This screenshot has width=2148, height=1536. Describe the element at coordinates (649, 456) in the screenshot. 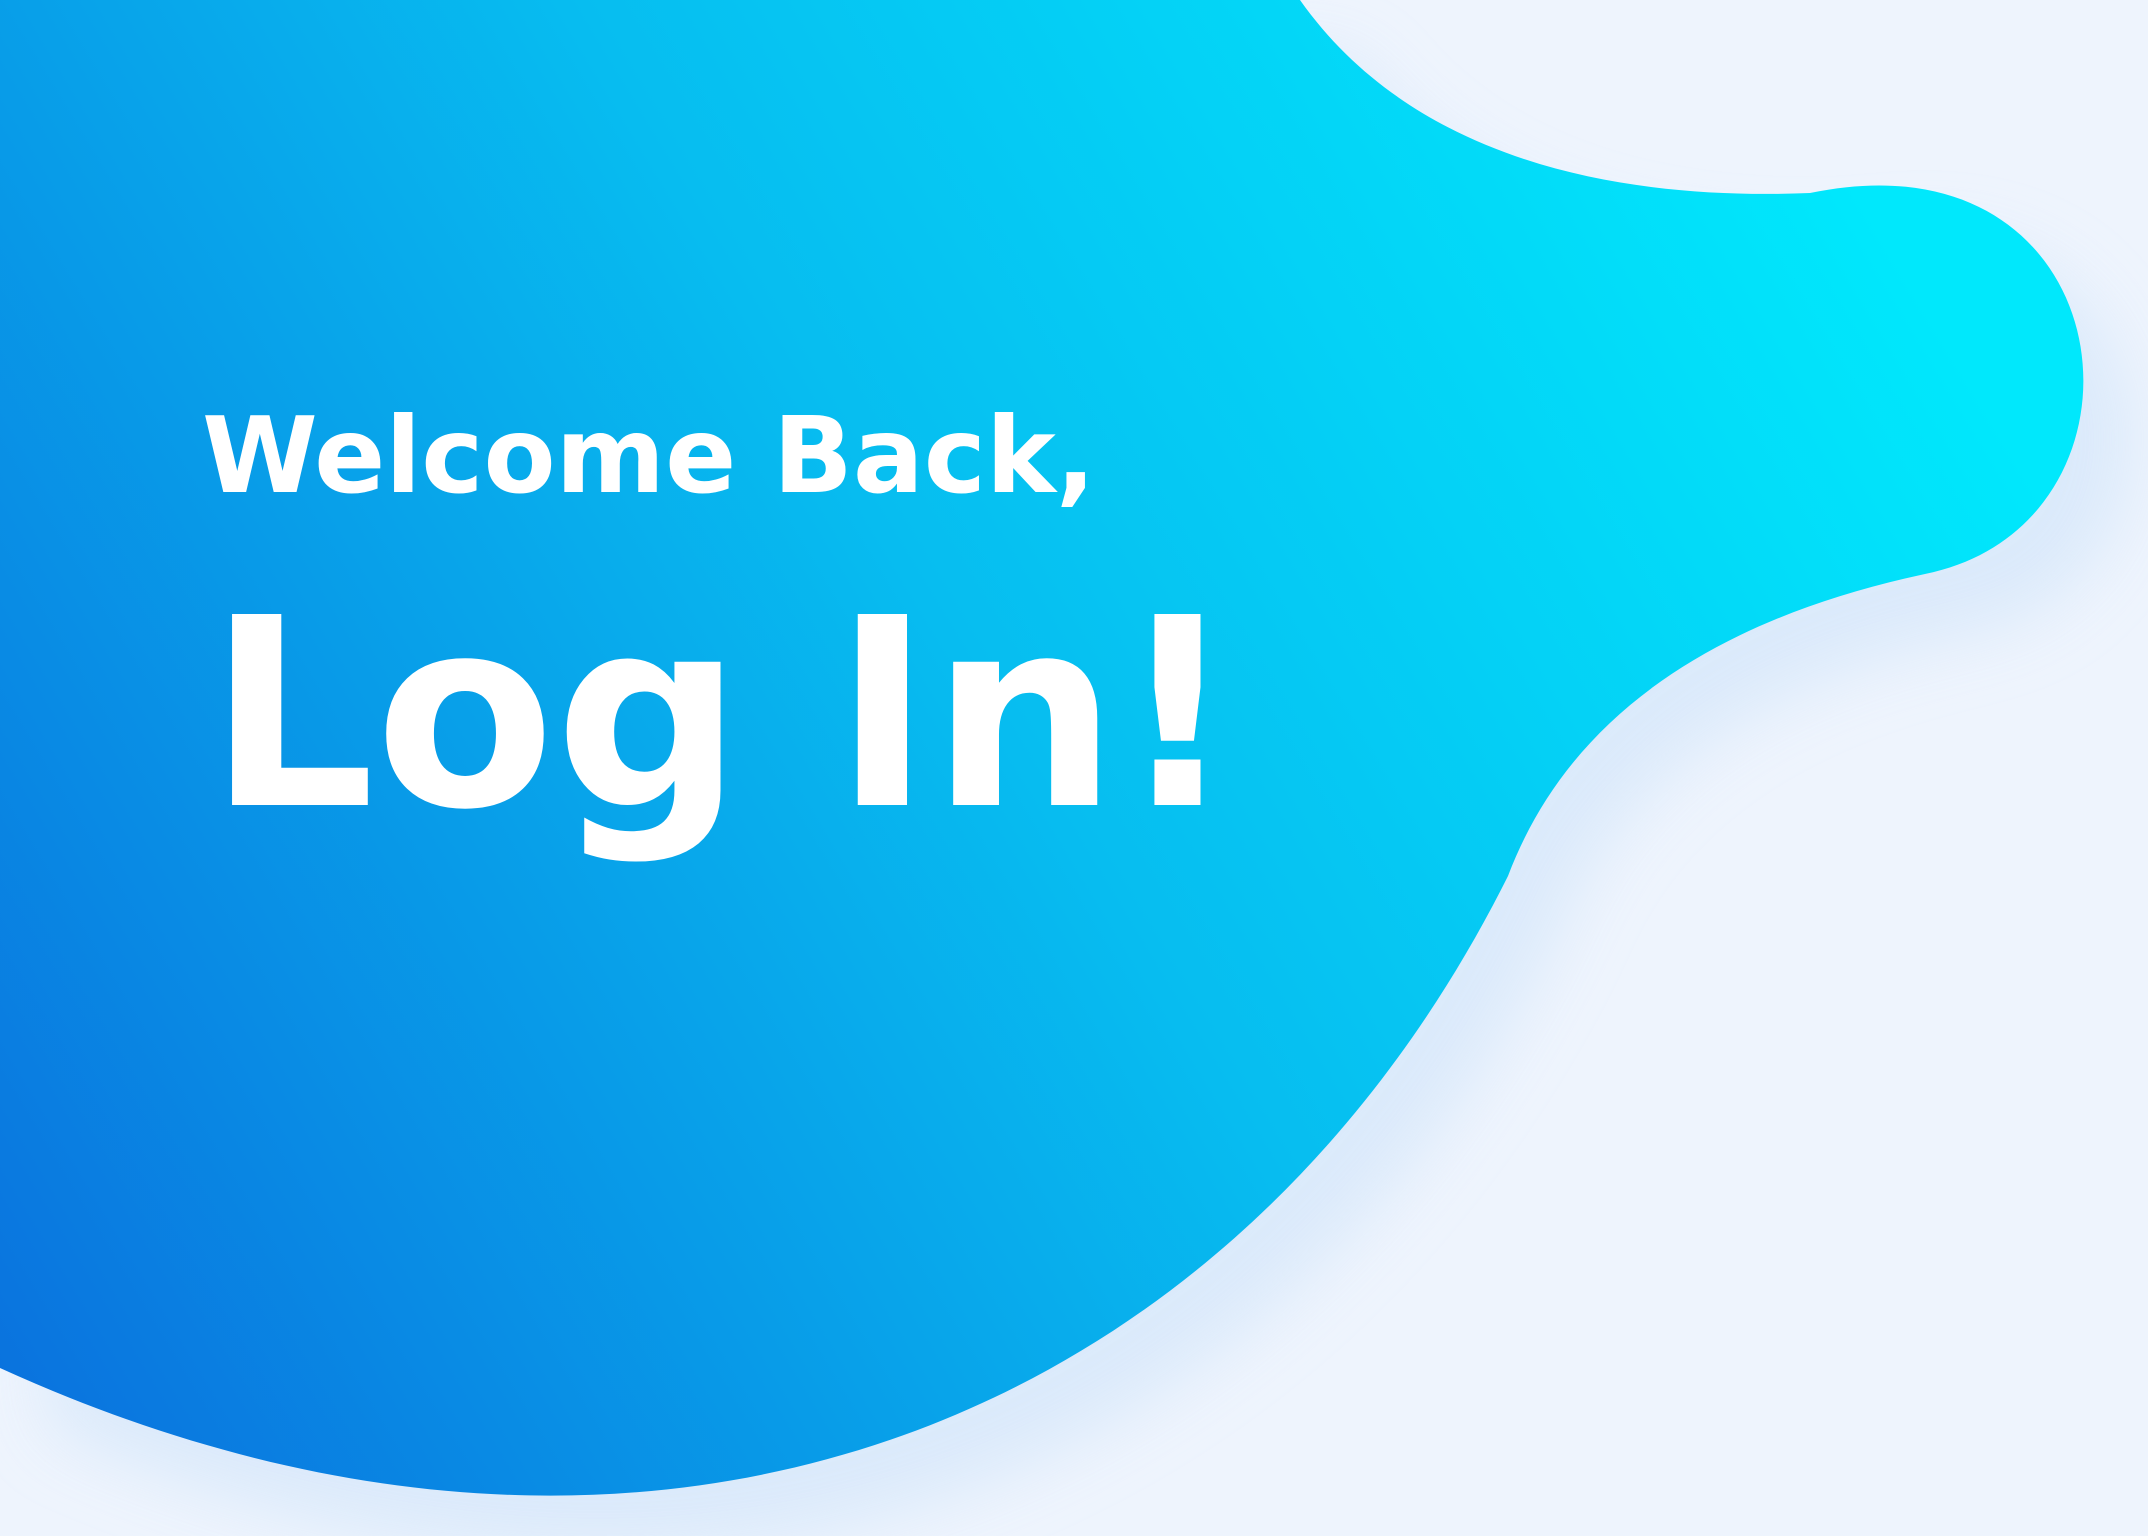

I see `welcome-back-heading: Welcome Back,` at that location.